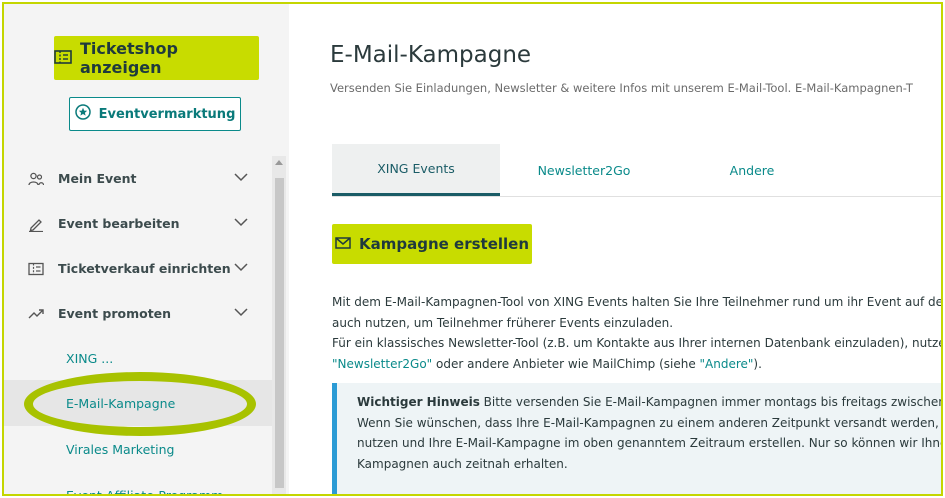 This screenshot has height=498, width=945. I want to click on tab-label: Andere, so click(752, 170).